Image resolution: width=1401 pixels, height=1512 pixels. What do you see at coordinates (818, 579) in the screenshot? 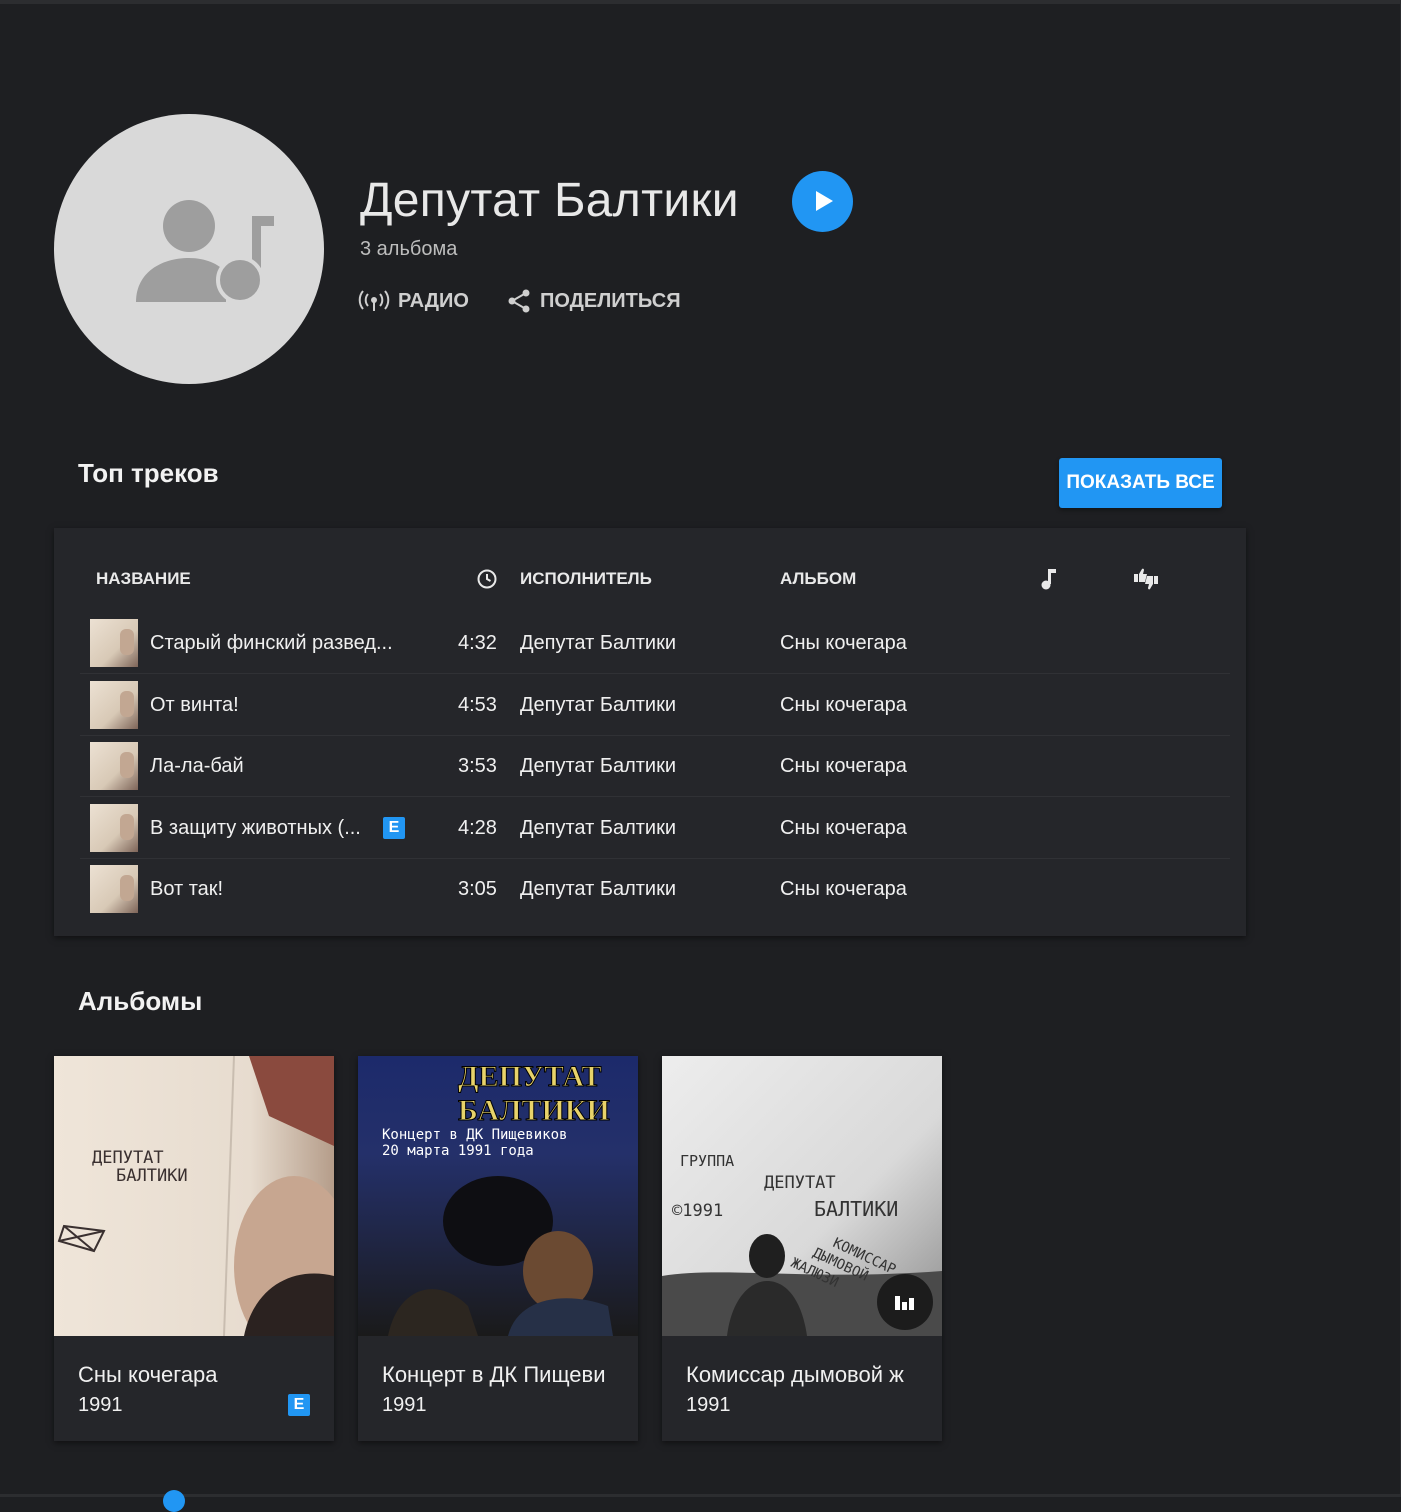
I see `column-header-album: АЛЬБОМ` at bounding box center [818, 579].